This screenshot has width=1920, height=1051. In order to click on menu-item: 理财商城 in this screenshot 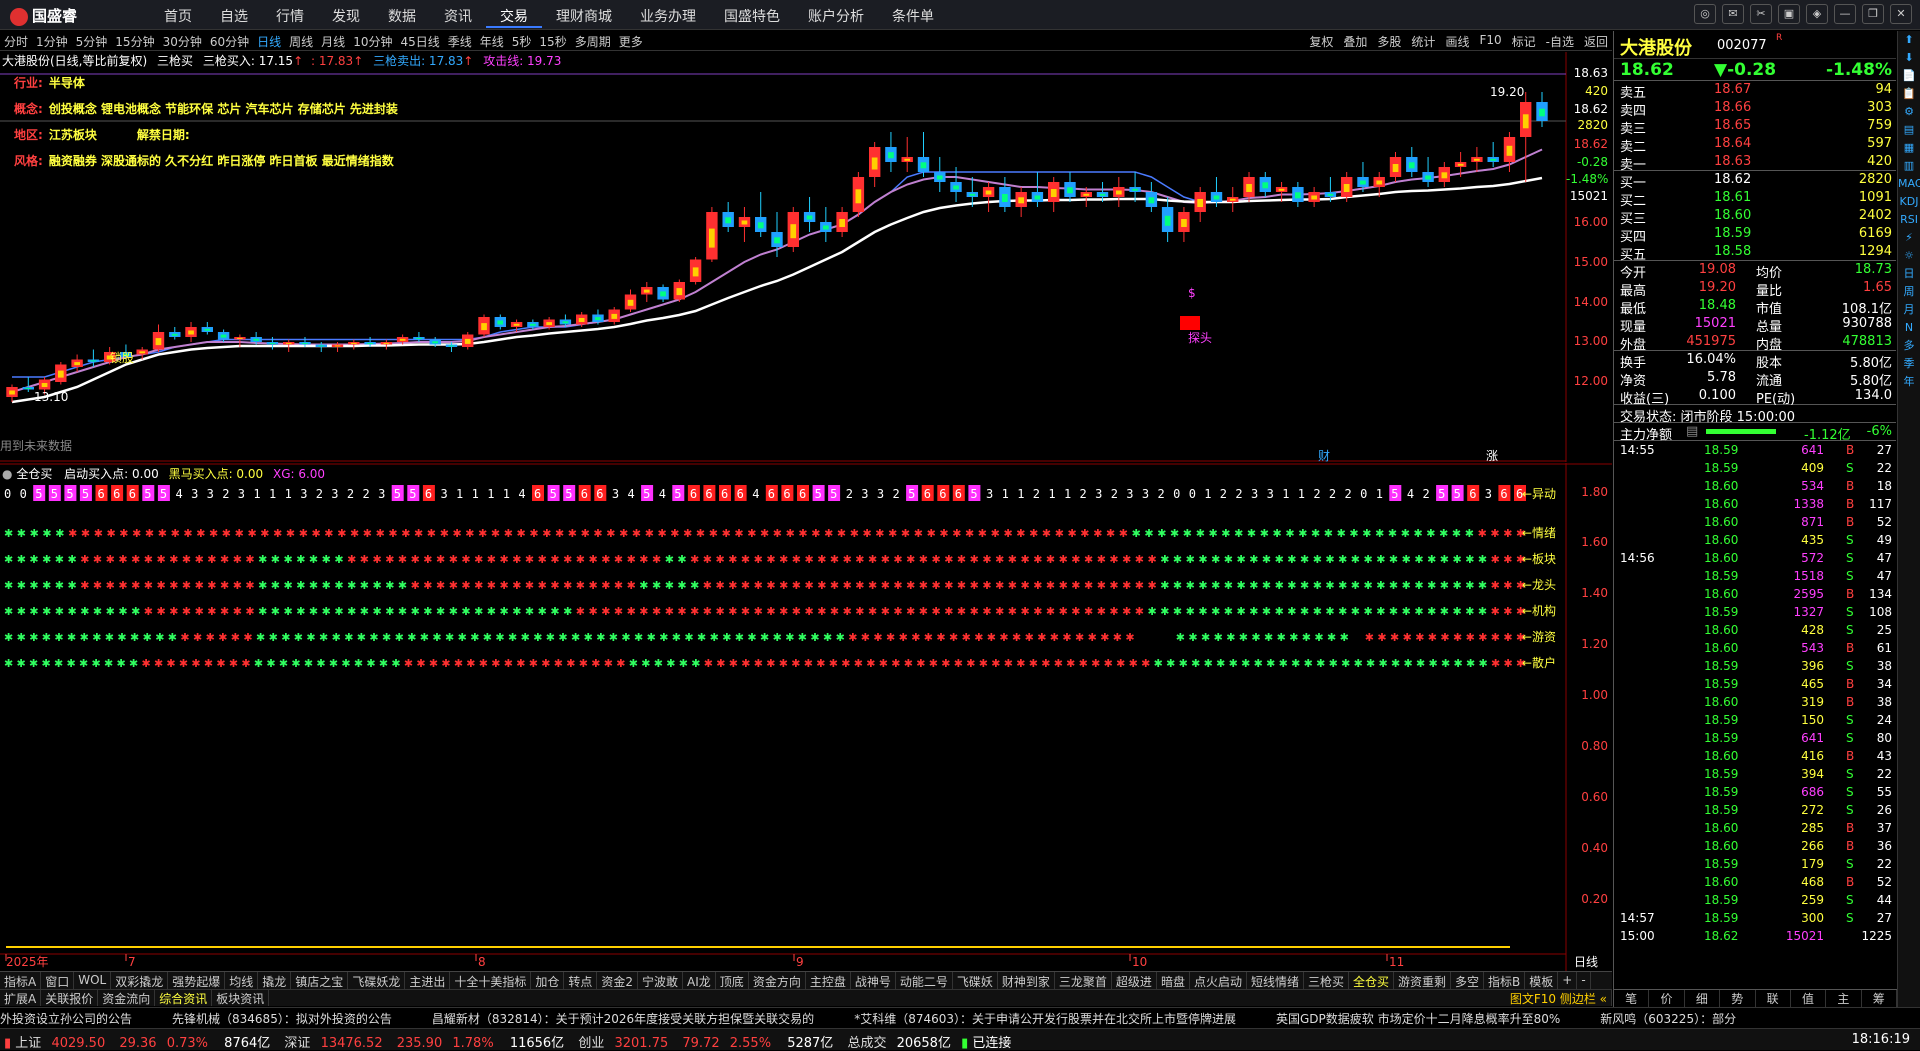, I will do `click(584, 17)`.